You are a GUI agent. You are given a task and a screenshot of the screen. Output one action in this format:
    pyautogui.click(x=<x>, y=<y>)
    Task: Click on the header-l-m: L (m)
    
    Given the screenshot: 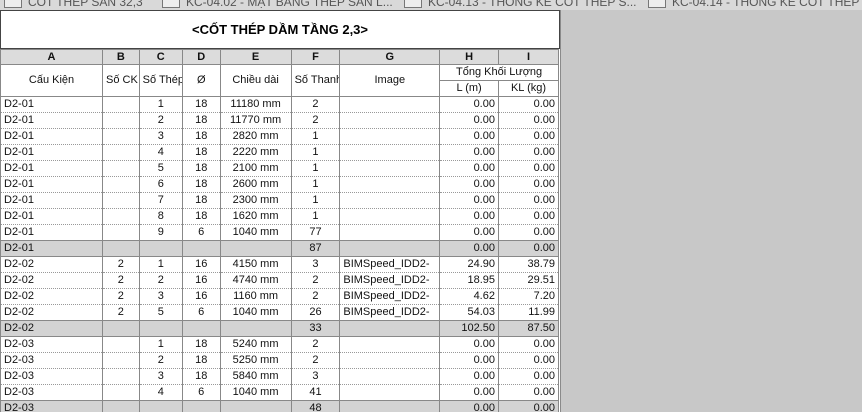 What is the action you would take?
    pyautogui.click(x=469, y=88)
    